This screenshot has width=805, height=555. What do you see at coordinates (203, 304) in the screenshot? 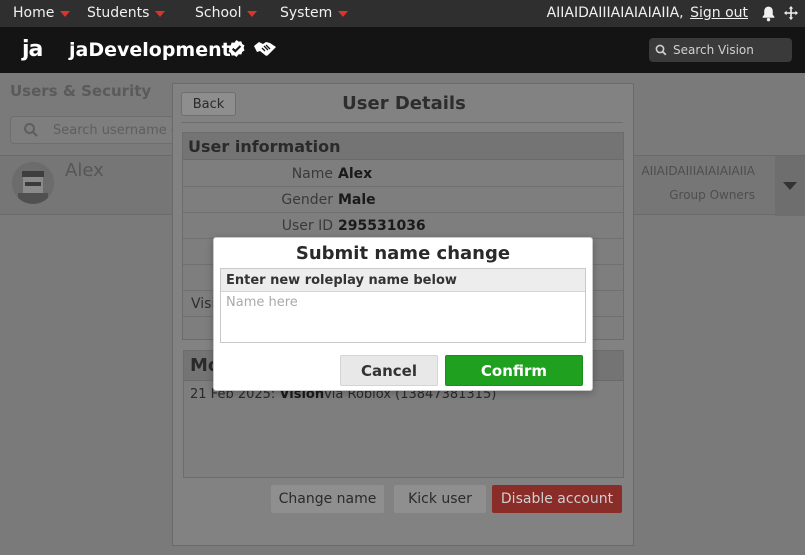
I see `info-label: Visi` at bounding box center [203, 304].